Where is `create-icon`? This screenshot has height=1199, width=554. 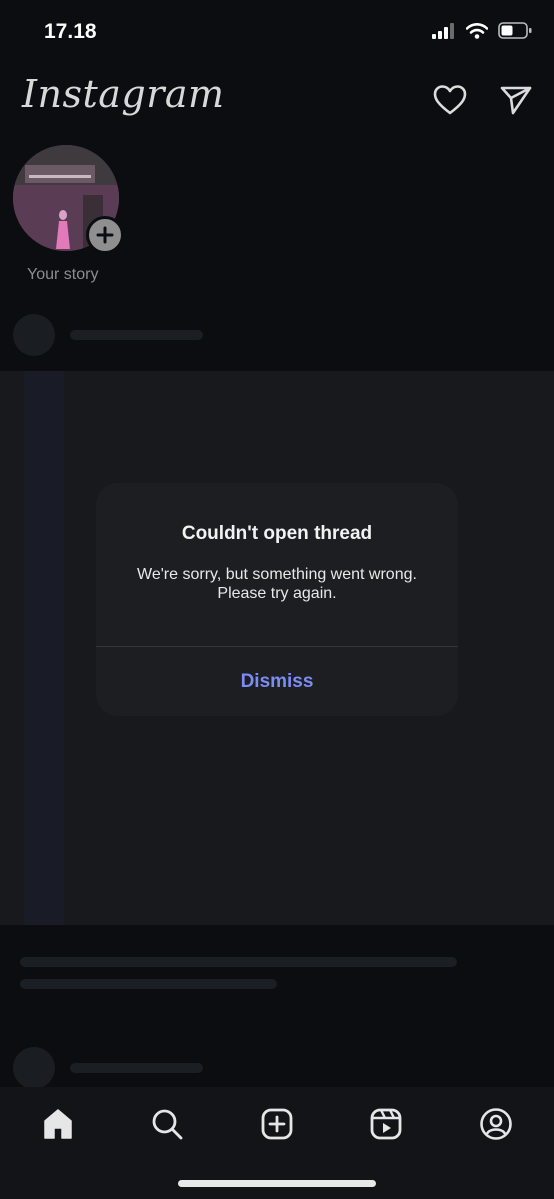
create-icon is located at coordinates (277, 1124).